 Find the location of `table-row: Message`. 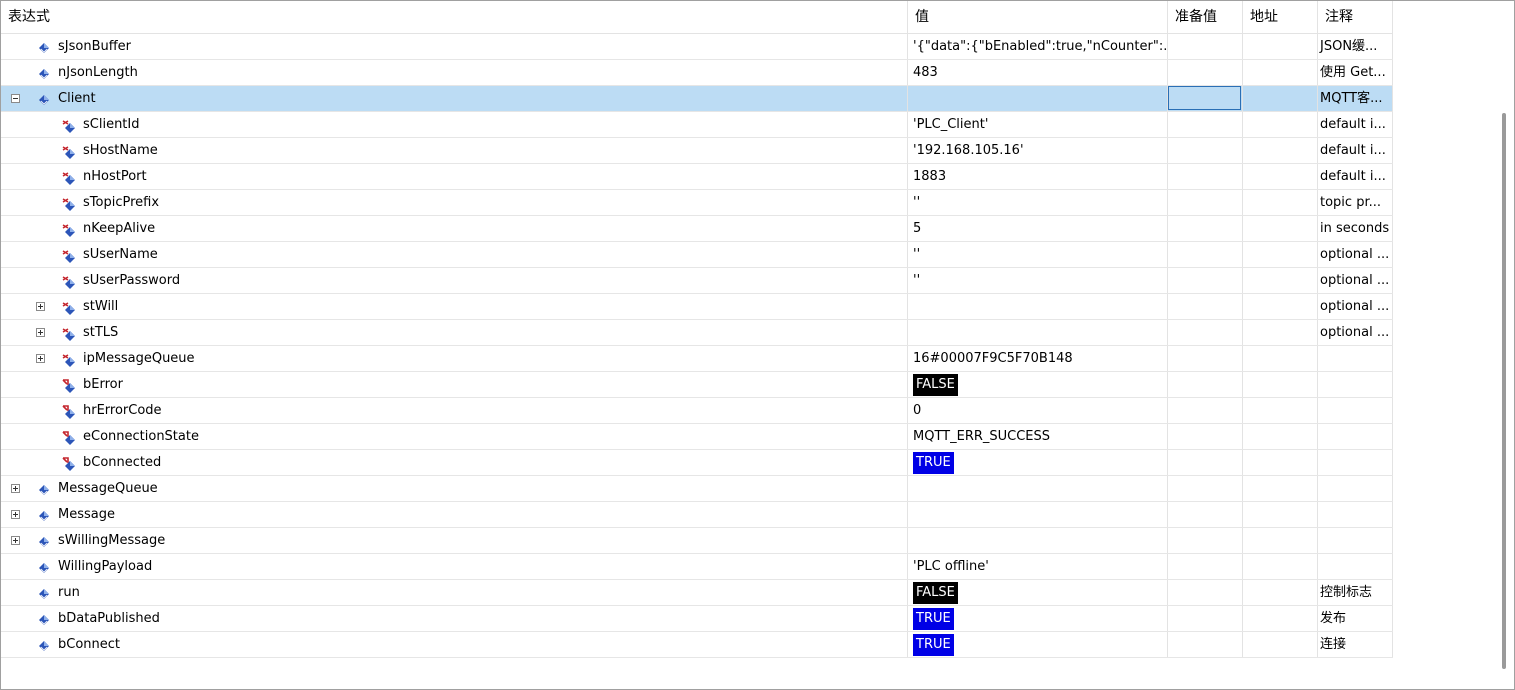

table-row: Message is located at coordinates (697, 515).